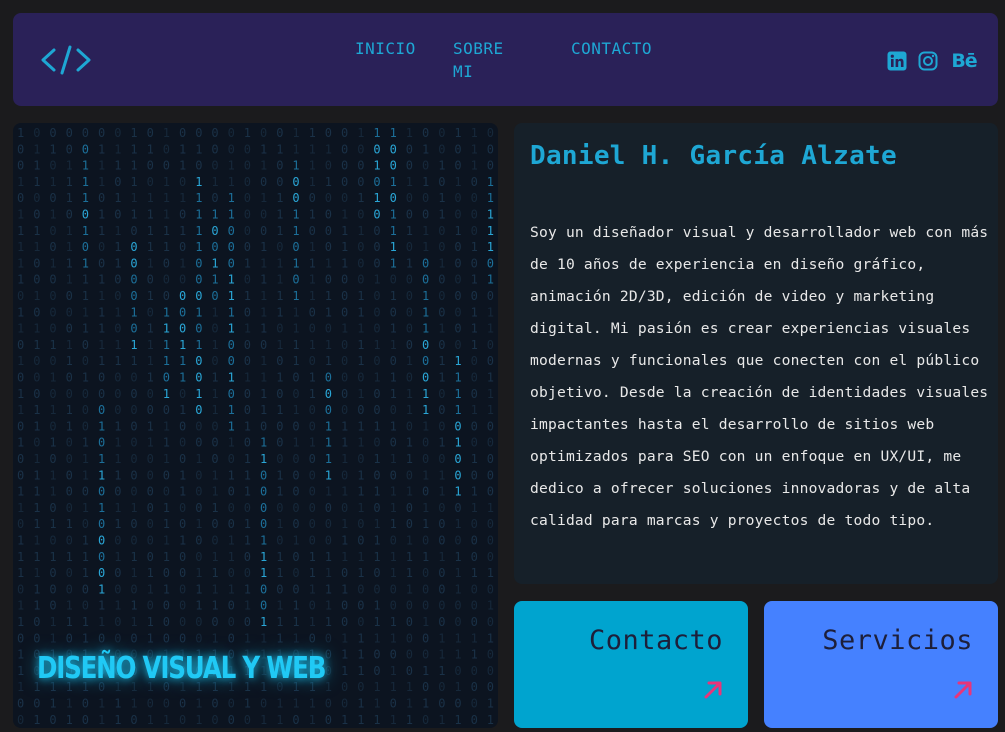  I want to click on nav-inicio: INICIO, so click(404, 60).